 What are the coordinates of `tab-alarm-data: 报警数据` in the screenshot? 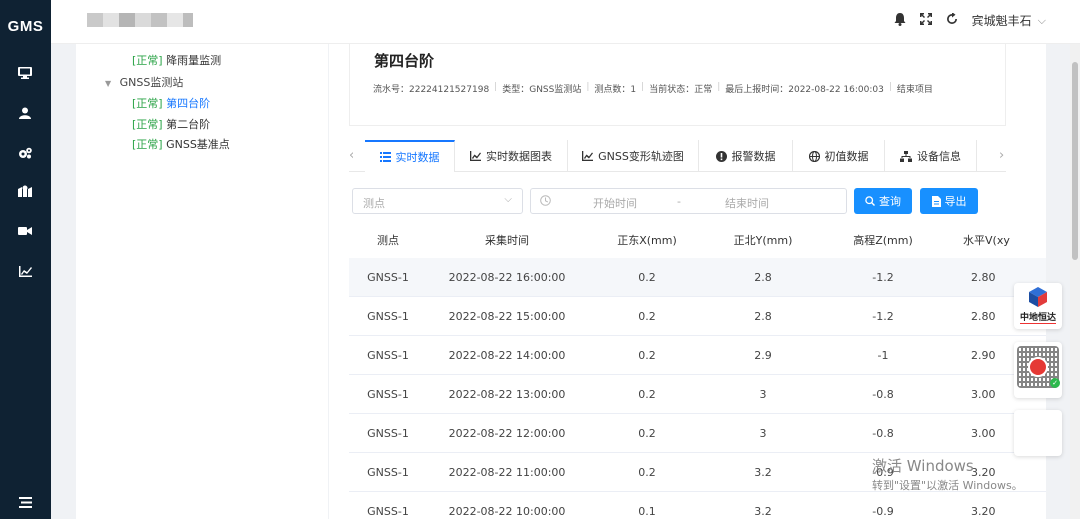 It's located at (746, 156).